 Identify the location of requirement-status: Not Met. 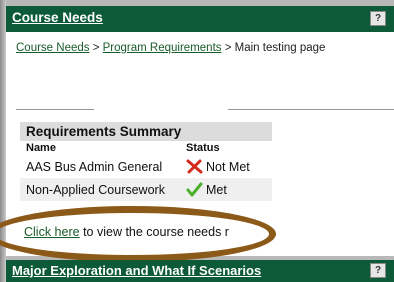
(229, 166).